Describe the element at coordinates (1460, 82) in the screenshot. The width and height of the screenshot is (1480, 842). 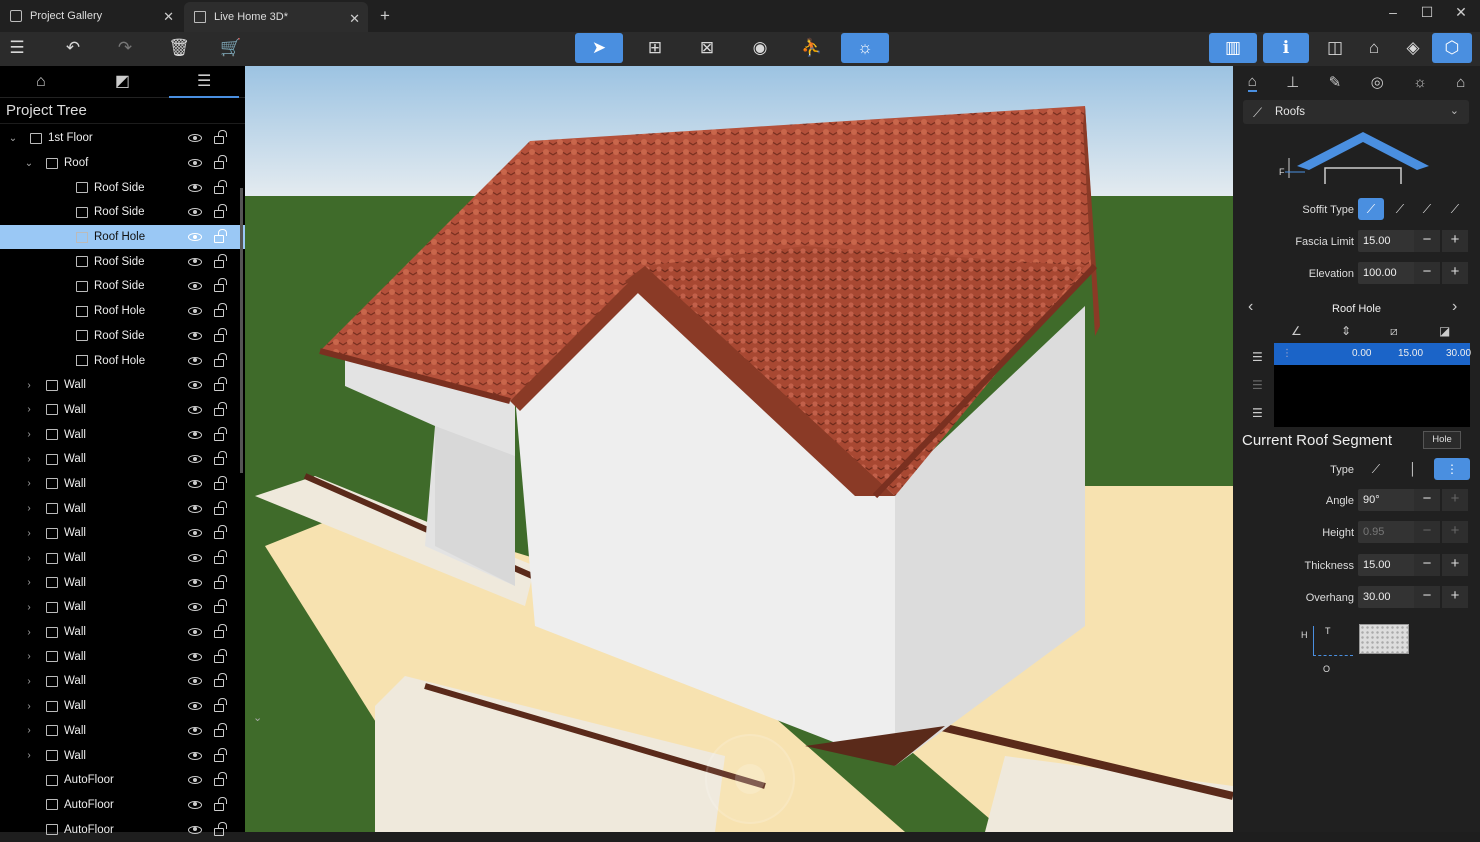
I see `house-icon: ⌂` at that location.